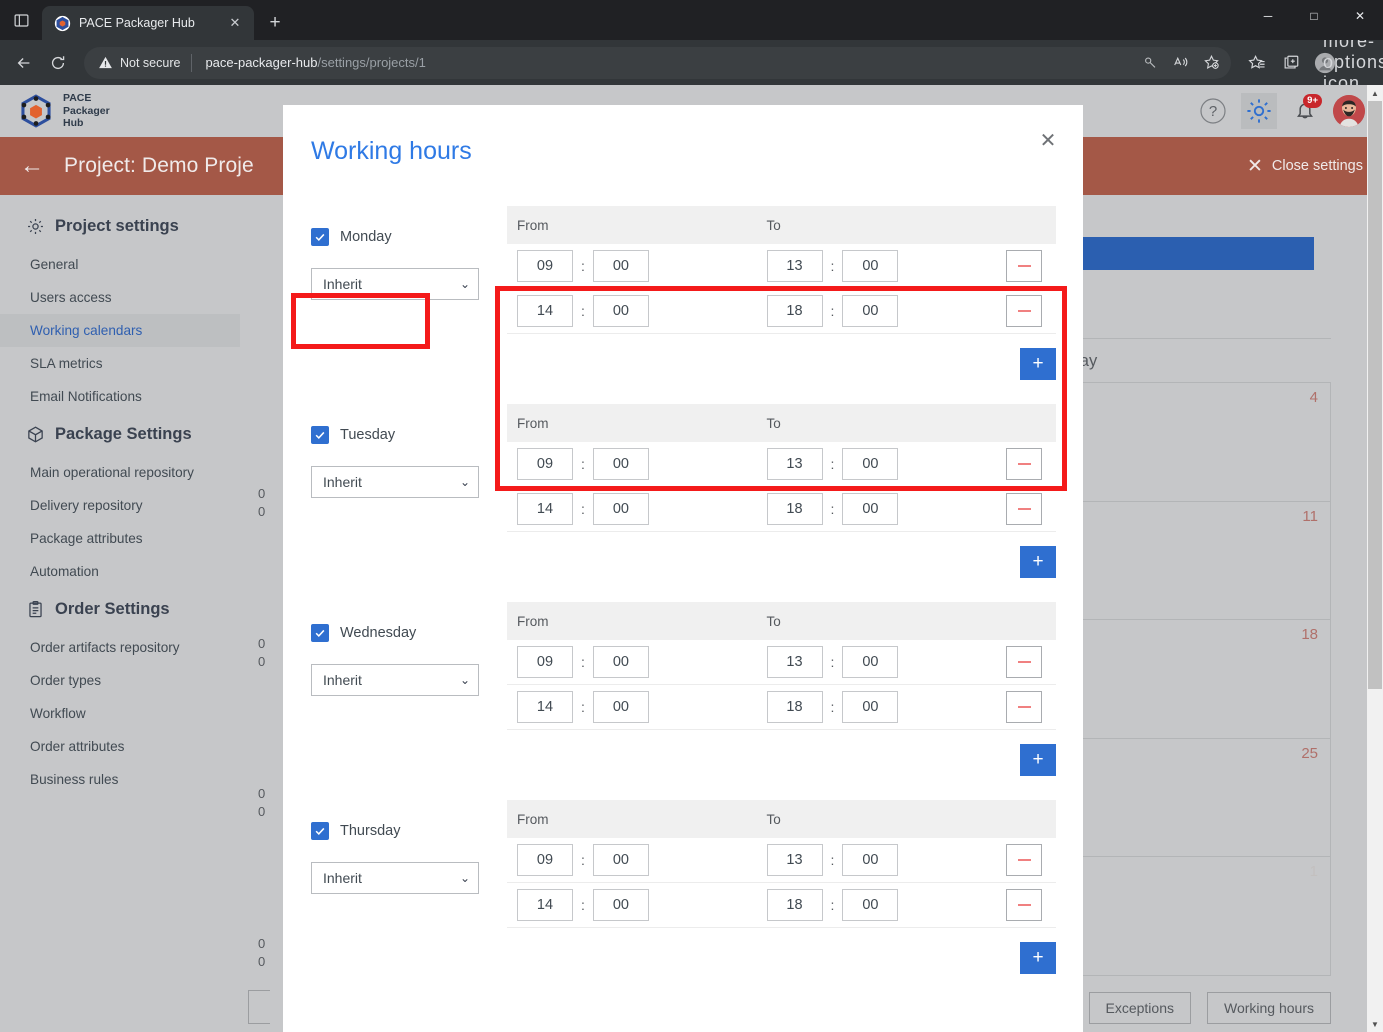 The width and height of the screenshot is (1383, 1032). What do you see at coordinates (409, 237) in the screenshot?
I see `day-checkbox-row-monday: Monday` at bounding box center [409, 237].